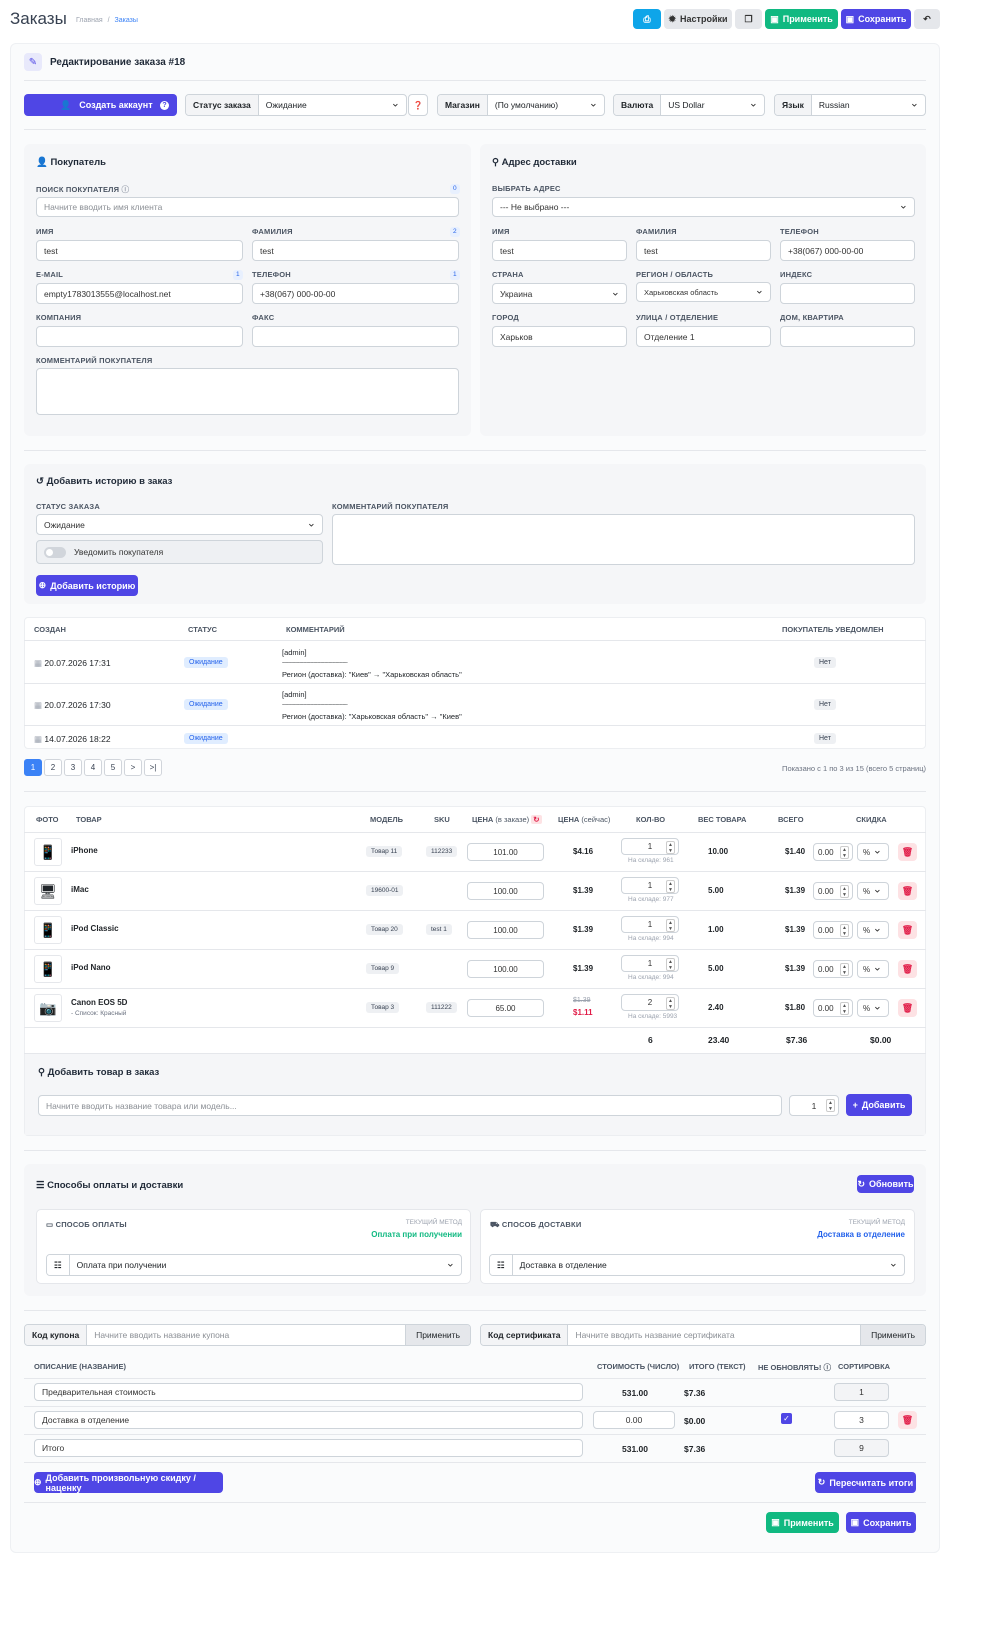 The width and height of the screenshot is (1000, 1647). Describe the element at coordinates (126, 20) in the screenshot. I see `breadcrumb-current: Заказы` at that location.